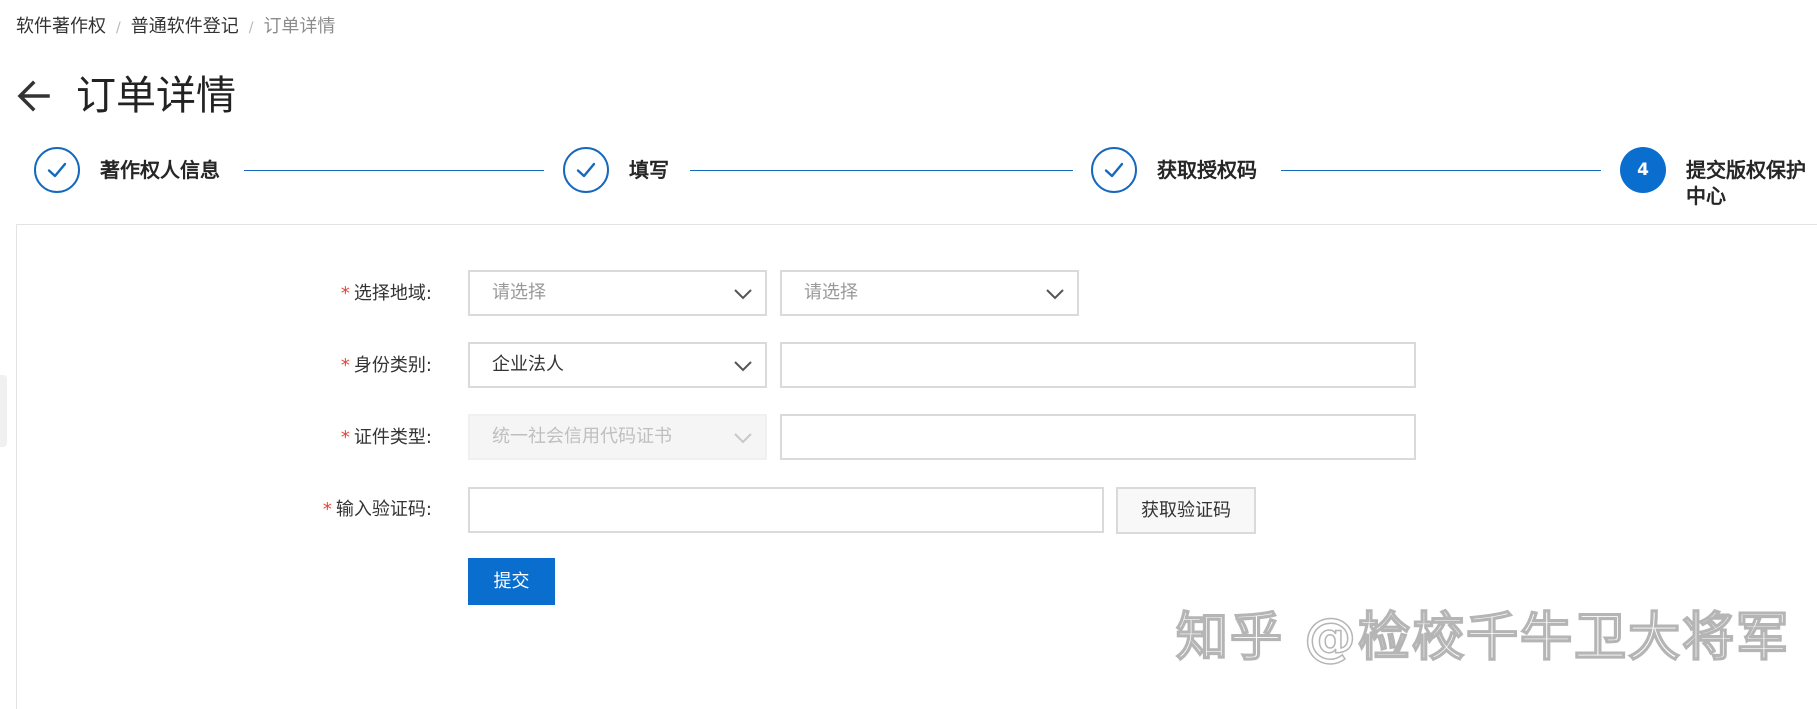 The image size is (1817, 709). I want to click on step-4-number: 4, so click(1643, 170).